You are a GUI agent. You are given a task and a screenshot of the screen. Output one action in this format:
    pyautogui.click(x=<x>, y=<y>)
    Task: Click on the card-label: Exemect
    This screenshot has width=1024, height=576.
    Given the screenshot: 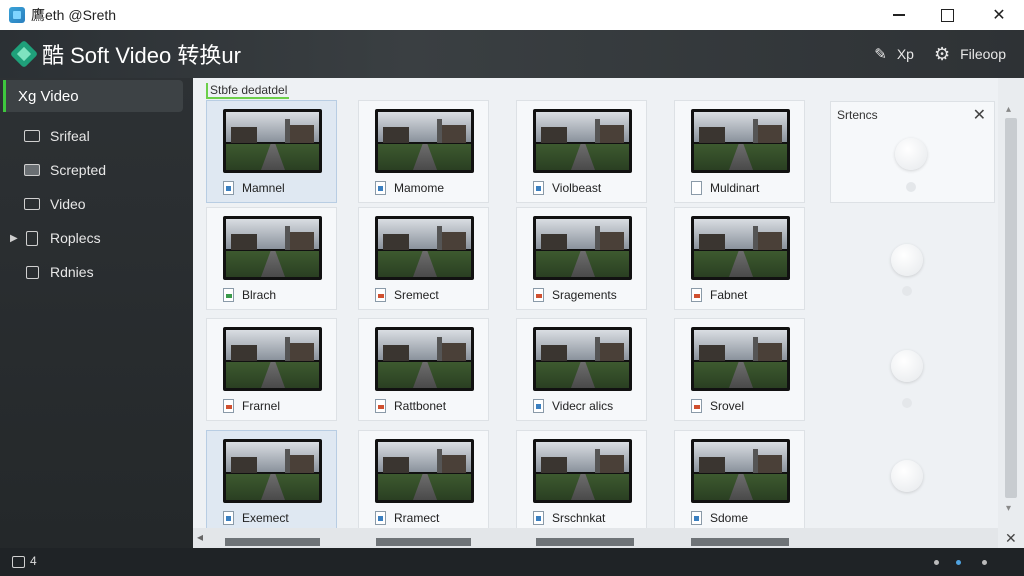 What is the action you would take?
    pyautogui.click(x=265, y=518)
    